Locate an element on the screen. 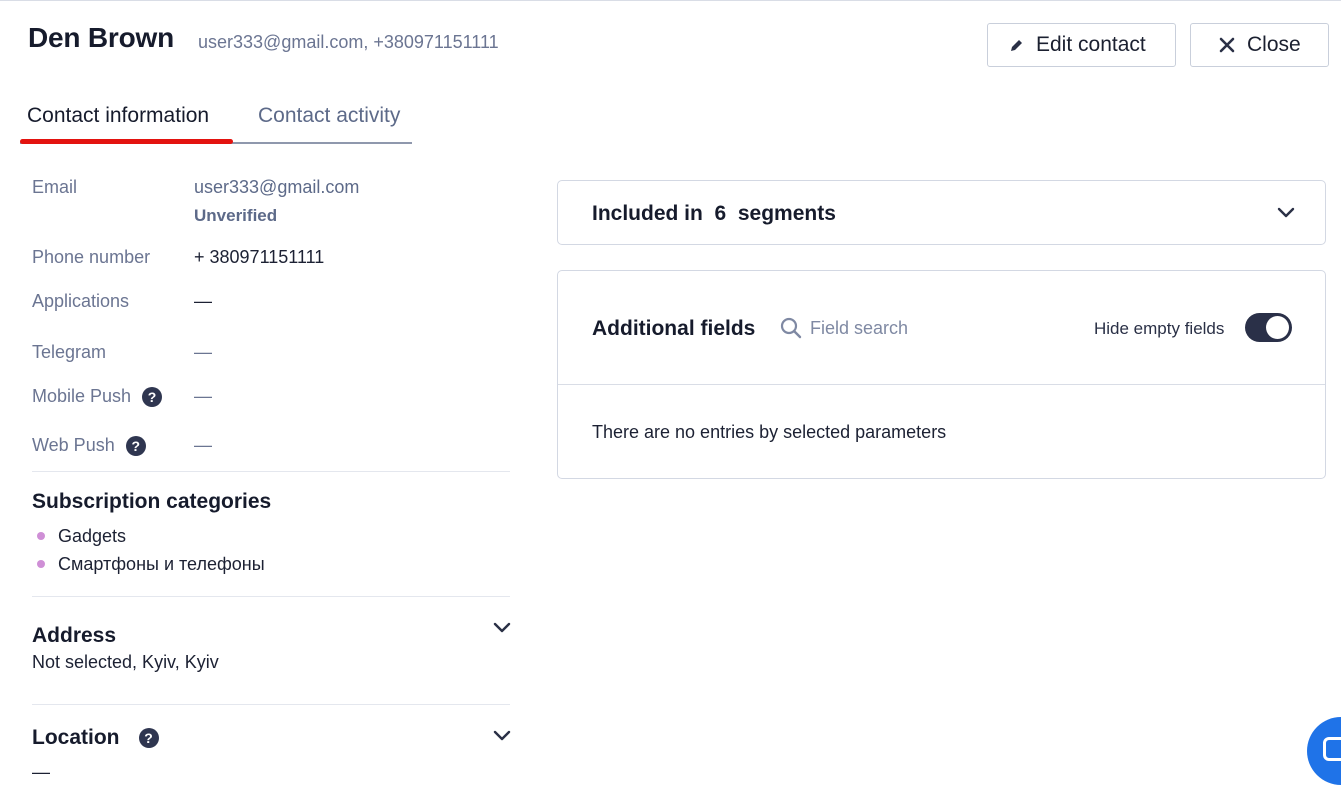 This screenshot has width=1341, height=785. segments-summary: Included in 6 segments is located at coordinates (714, 214).